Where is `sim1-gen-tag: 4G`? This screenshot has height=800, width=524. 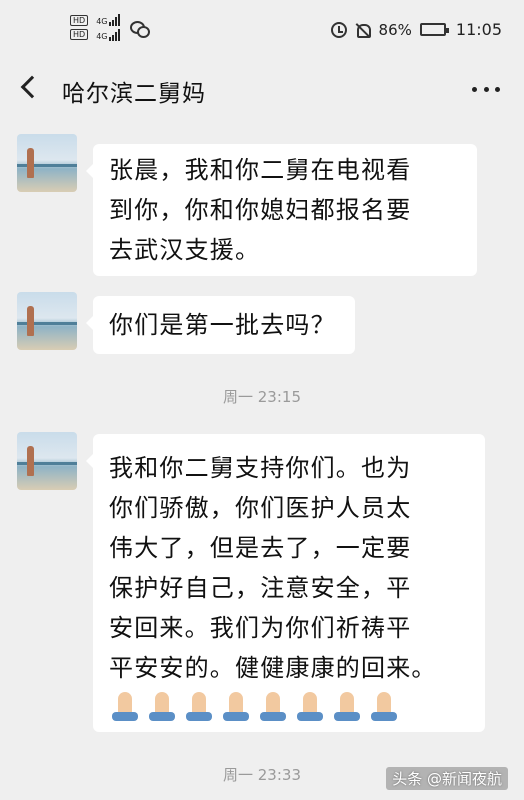 sim1-gen-tag: 4G is located at coordinates (102, 21).